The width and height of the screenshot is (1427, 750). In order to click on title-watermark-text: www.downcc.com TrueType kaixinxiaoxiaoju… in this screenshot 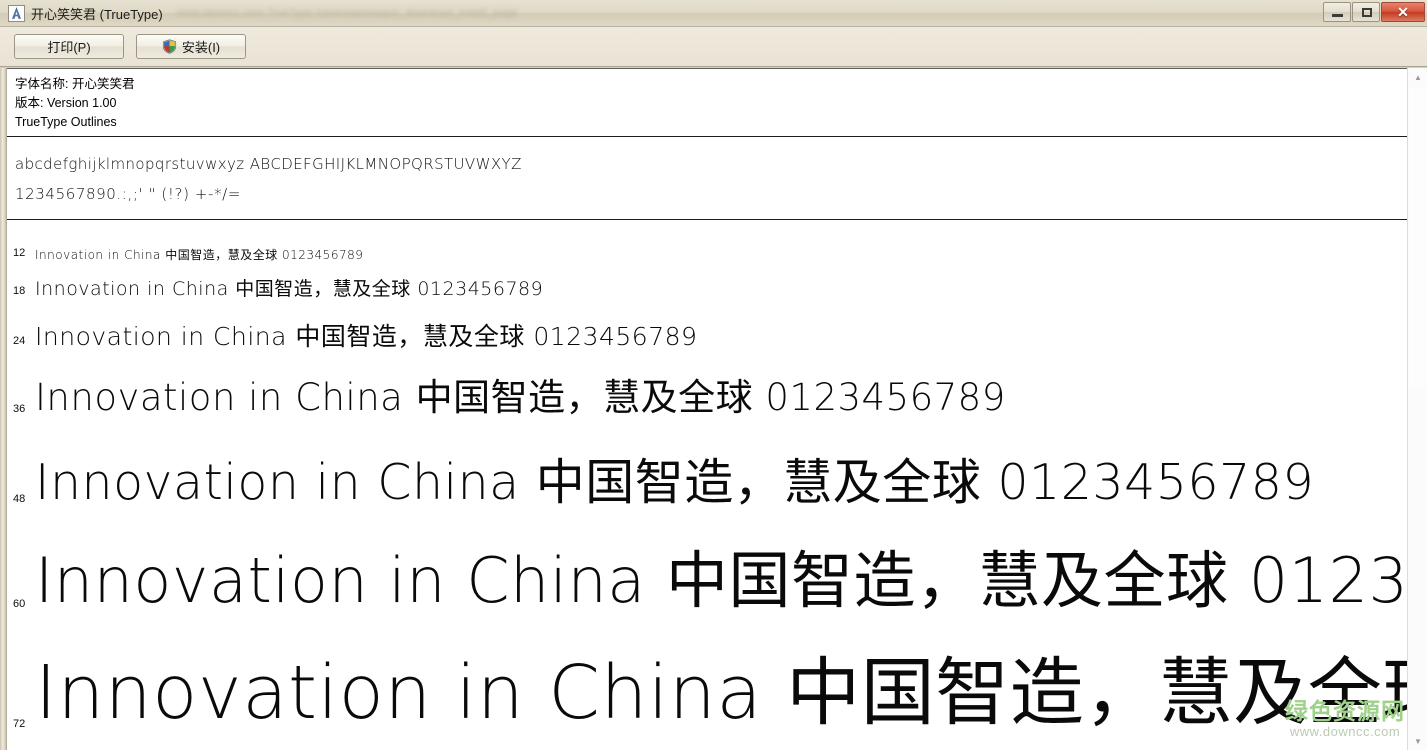, I will do `click(347, 13)`.